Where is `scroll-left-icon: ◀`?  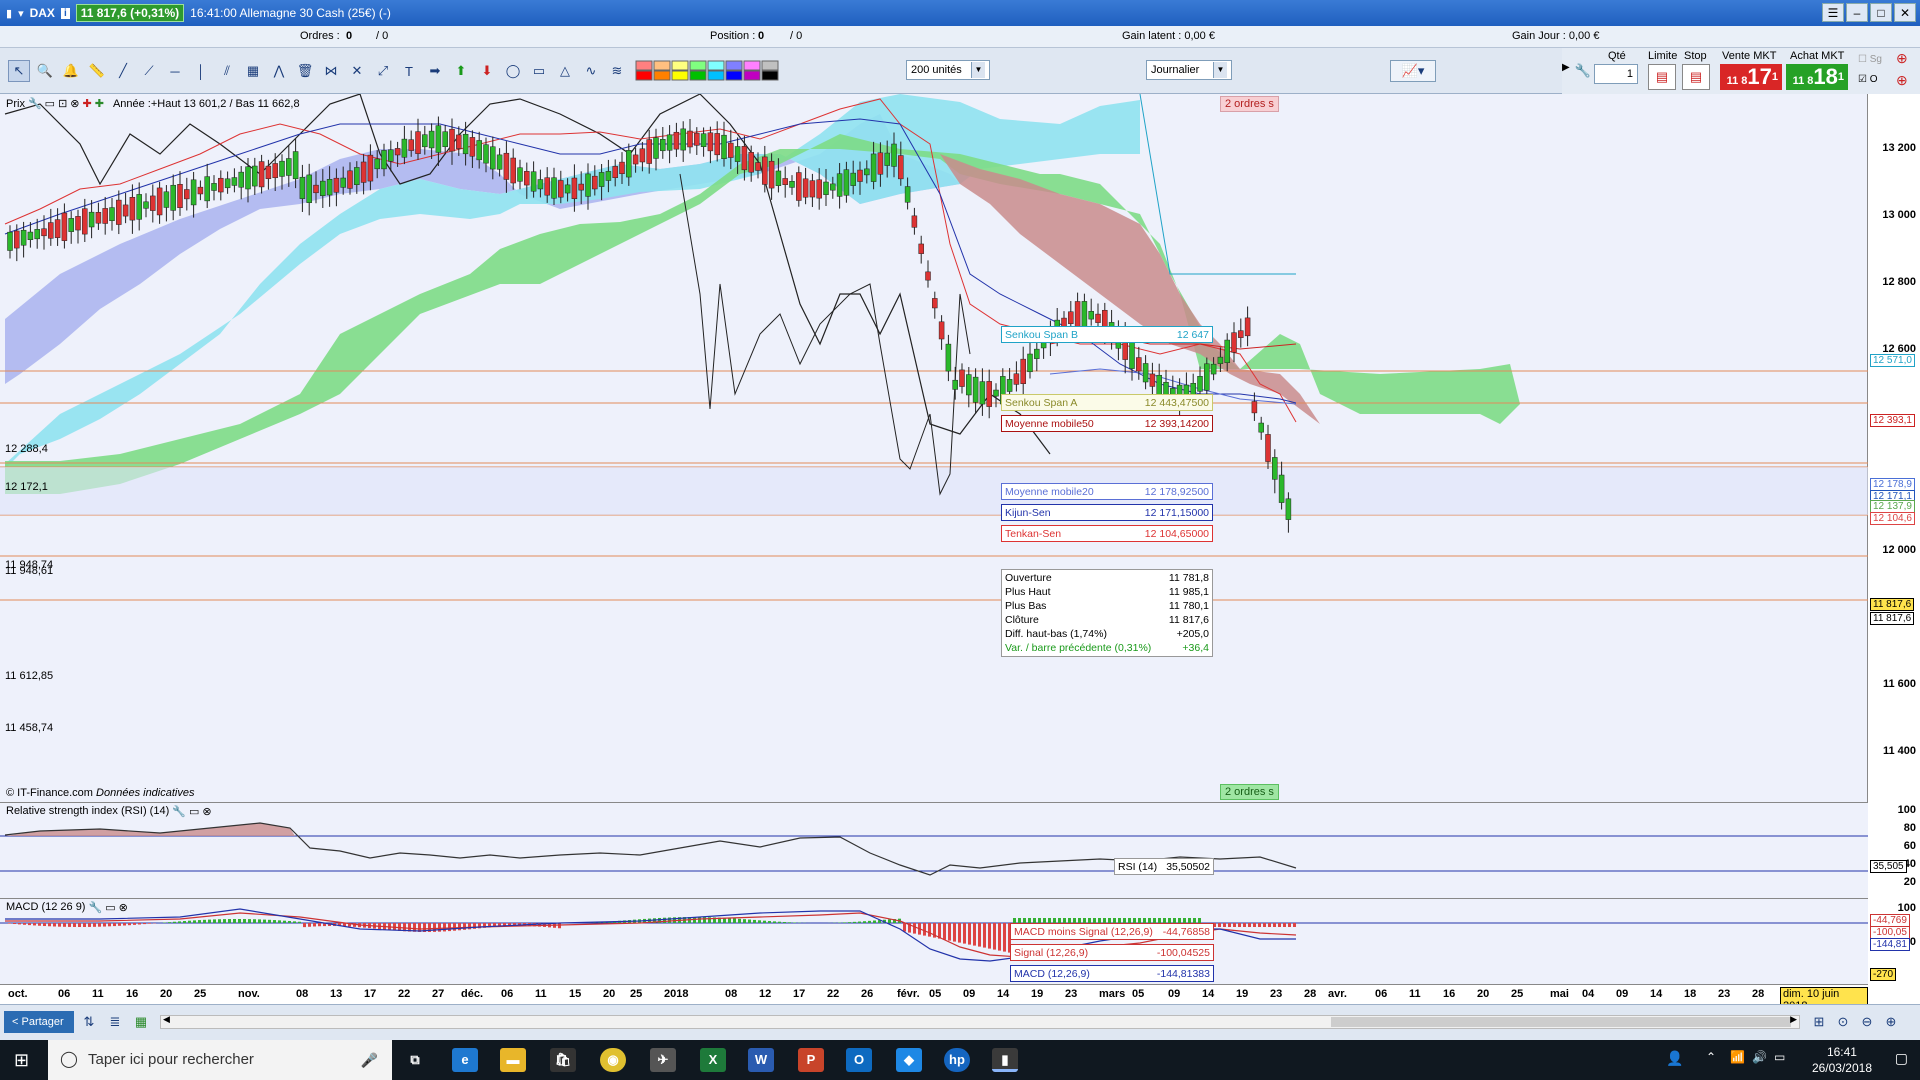
scroll-left-icon: ◀ is located at coordinates (166, 1019).